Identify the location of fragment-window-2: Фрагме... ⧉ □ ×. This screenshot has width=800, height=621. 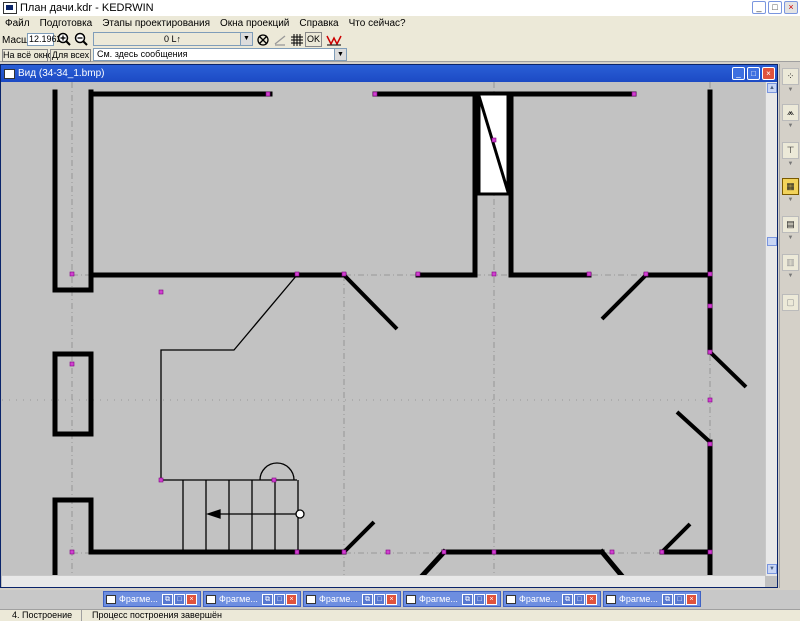
(252, 599).